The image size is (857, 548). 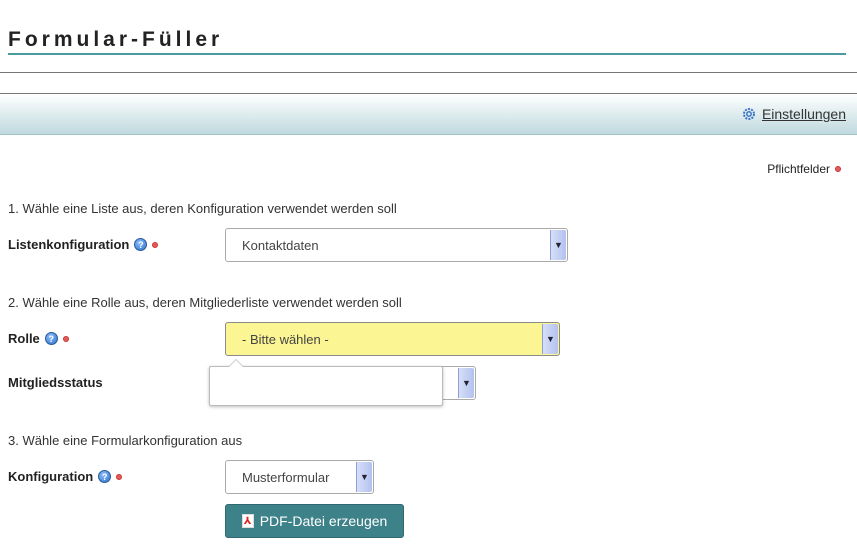 What do you see at coordinates (69, 244) in the screenshot?
I see `listenkonfiguration-label-text: Listenkonfiguration` at bounding box center [69, 244].